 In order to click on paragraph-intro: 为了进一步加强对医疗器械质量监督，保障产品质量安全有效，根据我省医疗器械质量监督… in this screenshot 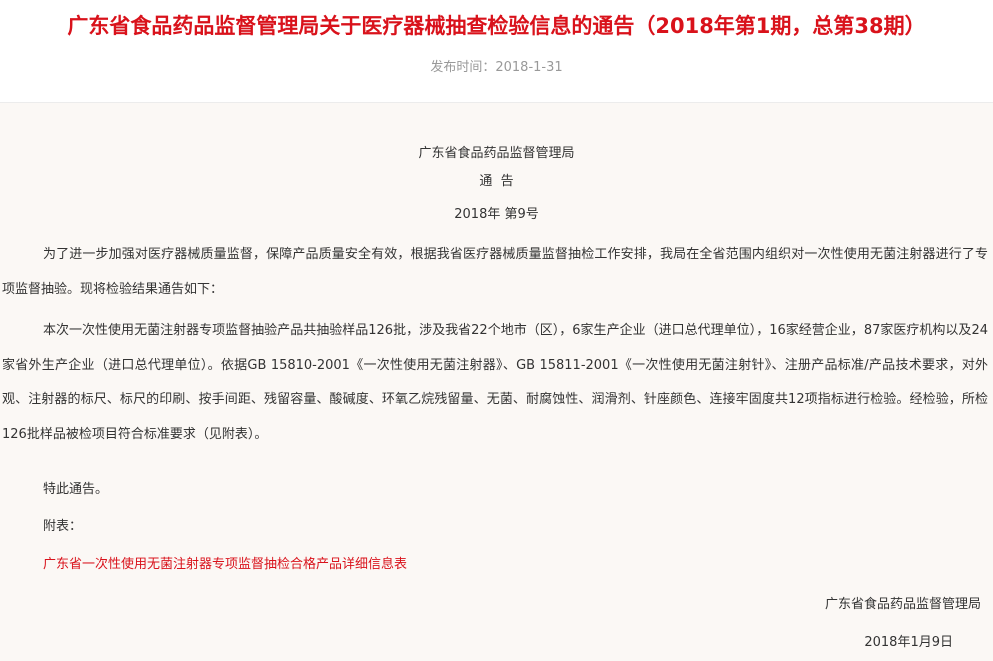, I will do `click(495, 272)`.